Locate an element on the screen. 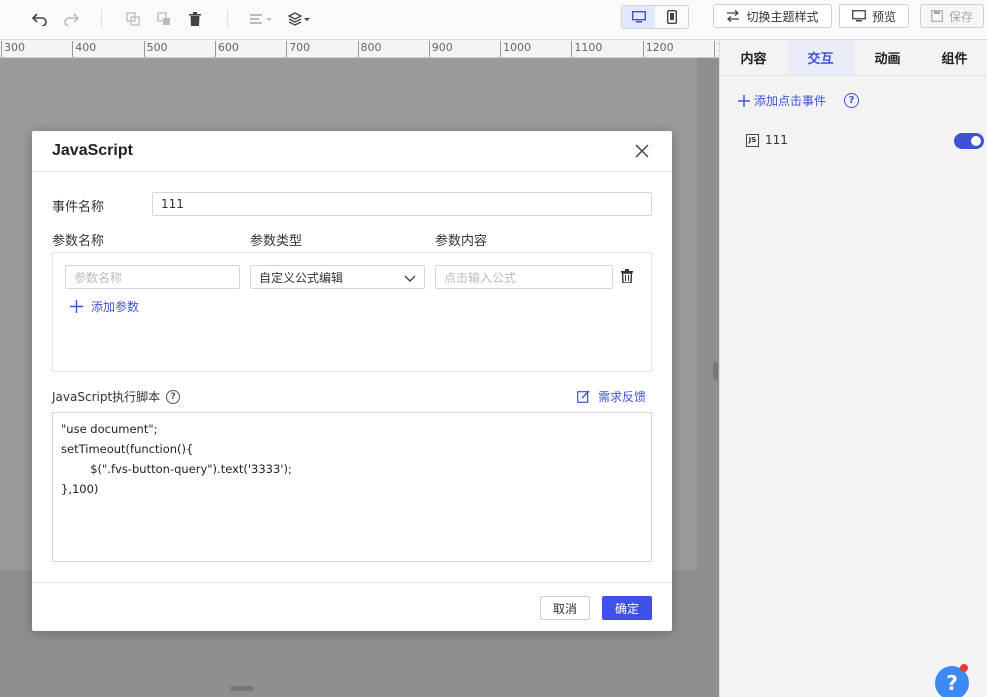 Image resolution: width=987 pixels, height=697 pixels. param-name-header: 参数名称 is located at coordinates (78, 241).